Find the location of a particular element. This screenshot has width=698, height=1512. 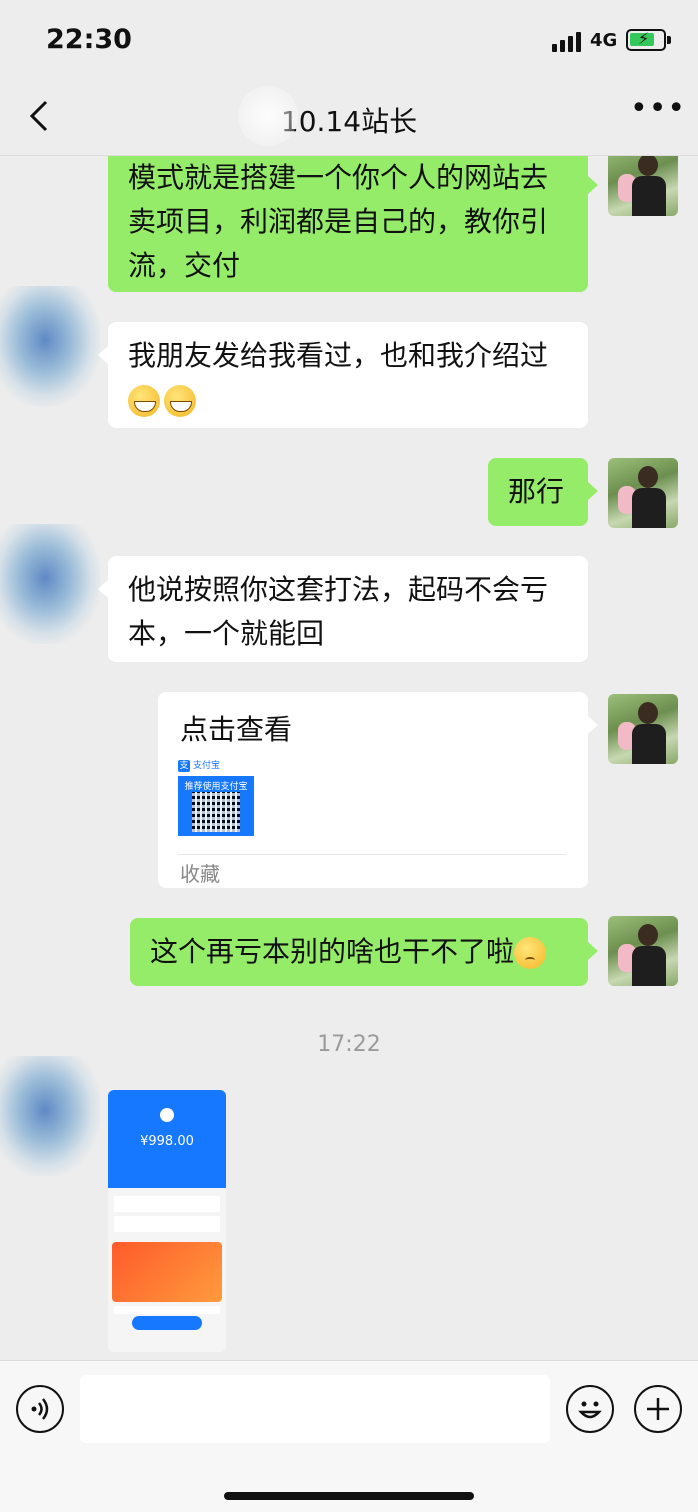

worried-face-icon is located at coordinates (530, 953).